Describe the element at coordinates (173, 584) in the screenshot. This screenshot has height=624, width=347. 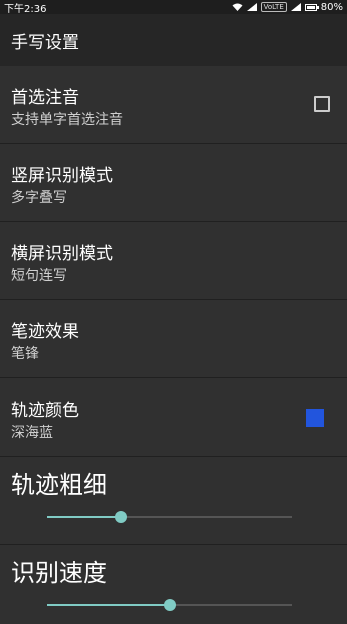
I see `slider-item-recognition-speed: 识别速度` at that location.